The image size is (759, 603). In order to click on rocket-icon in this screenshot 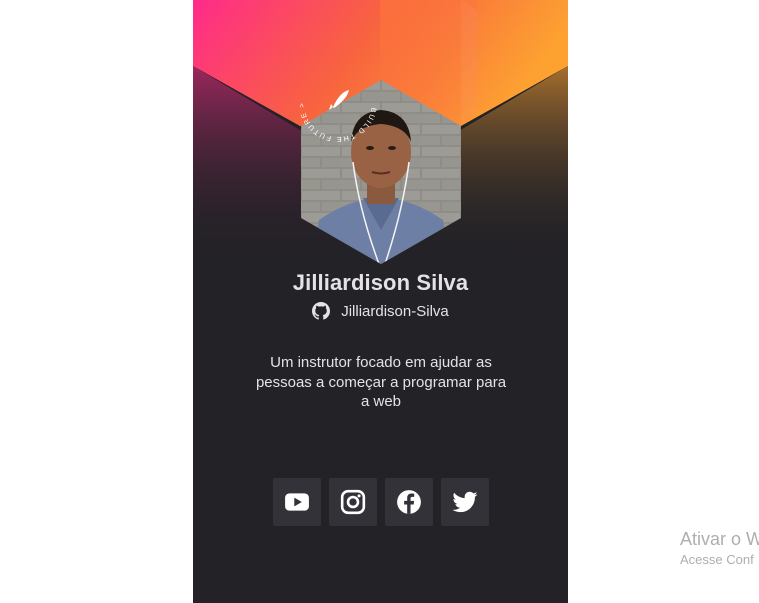, I will do `click(339, 100)`.